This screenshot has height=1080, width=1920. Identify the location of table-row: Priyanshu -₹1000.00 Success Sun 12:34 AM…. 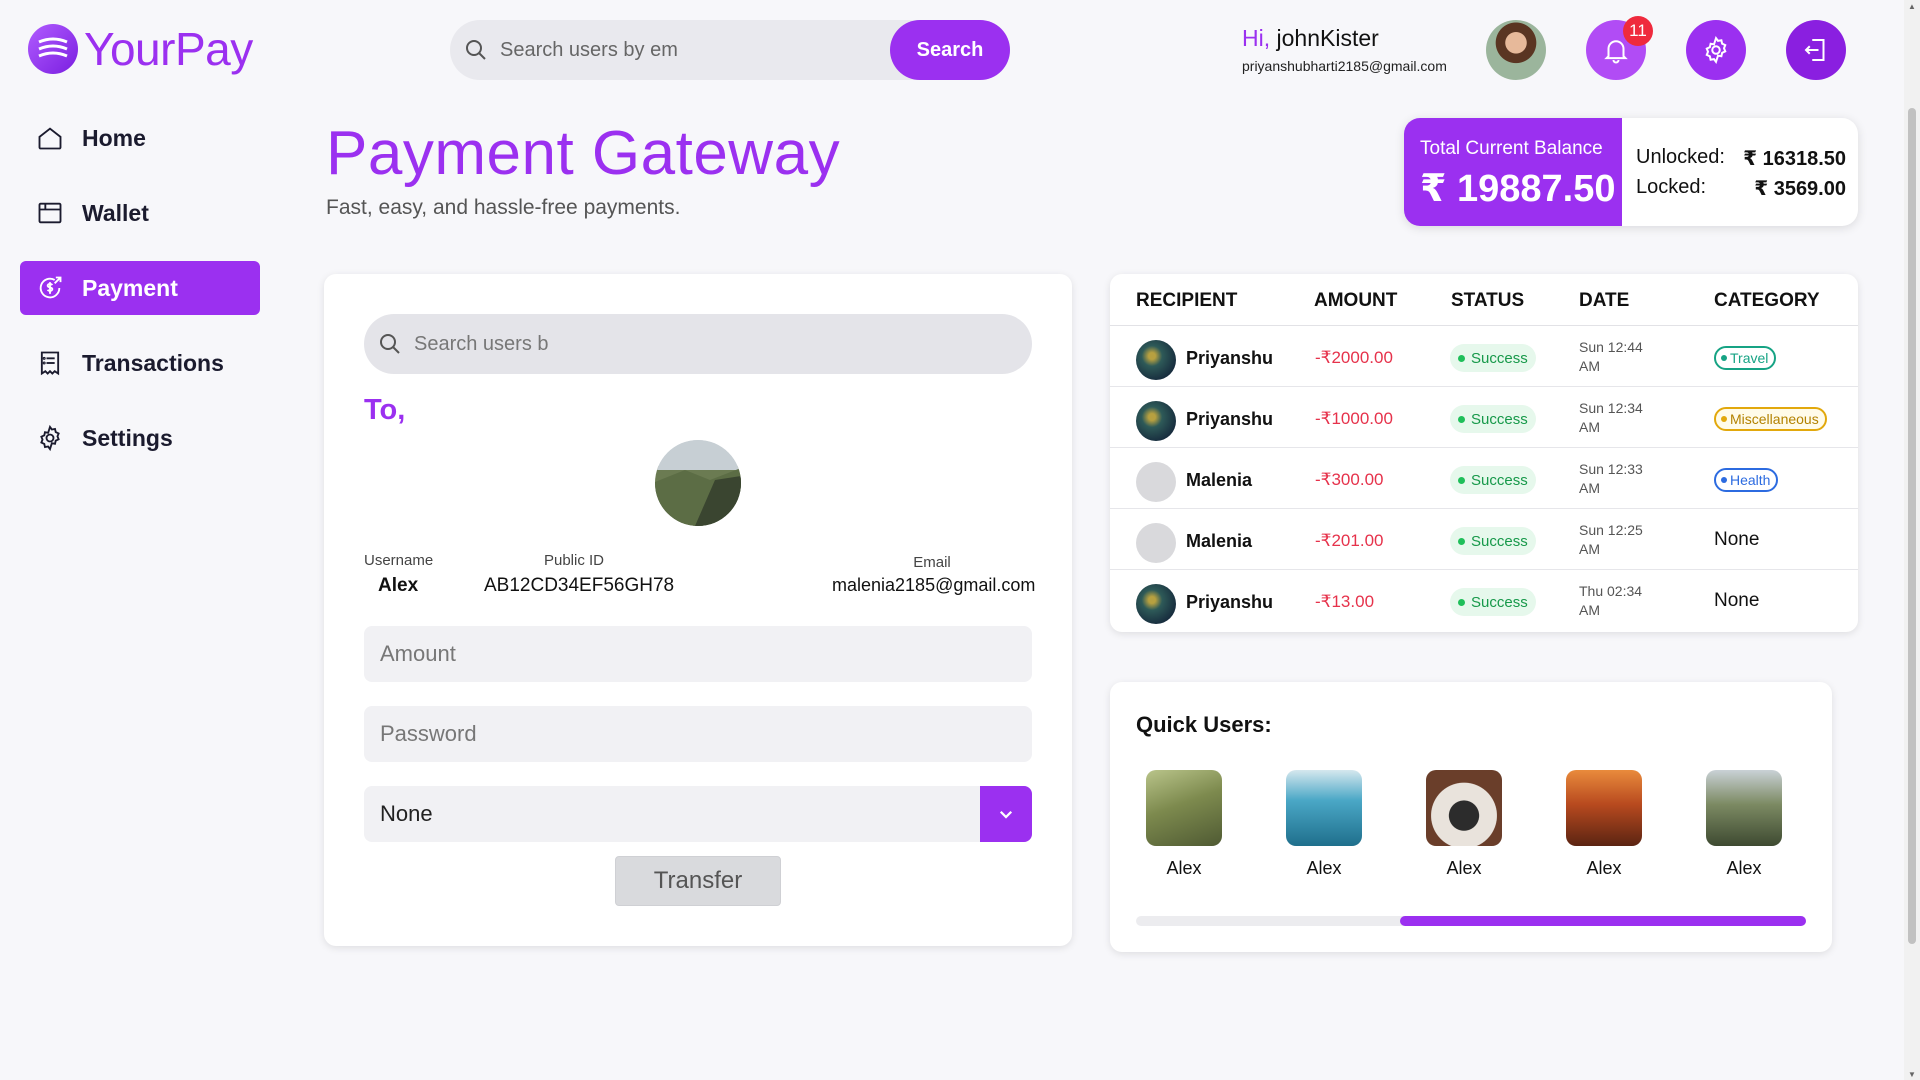
(1484, 417).